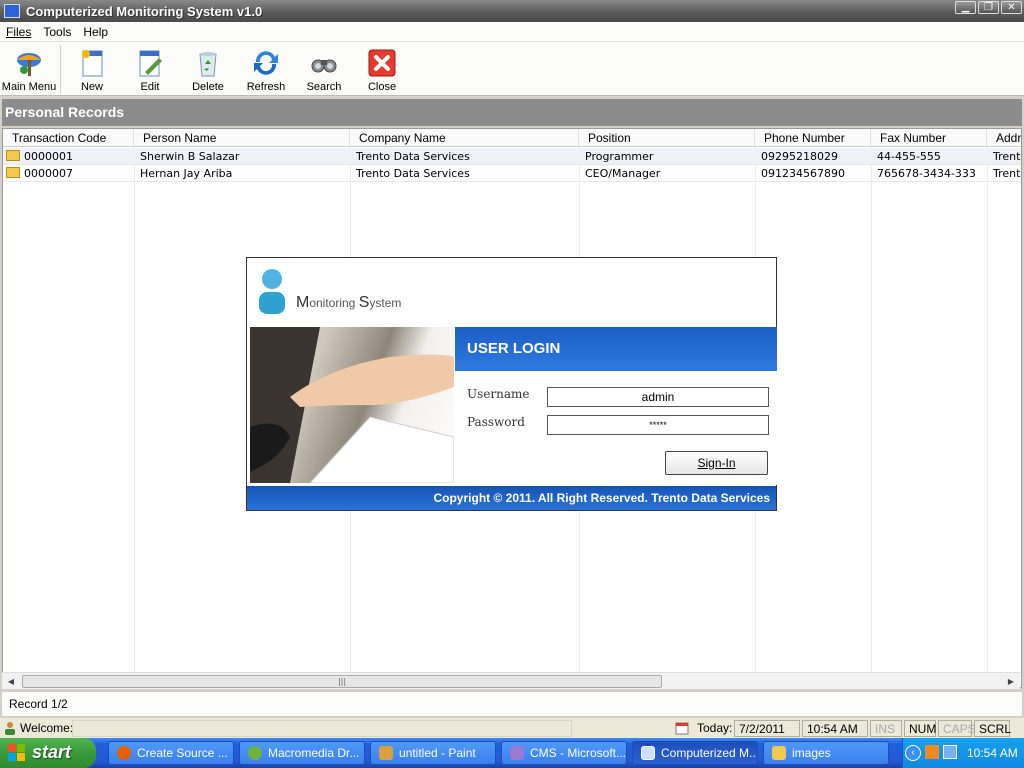  Describe the element at coordinates (11, 681) in the screenshot. I see `scroll-left-arrow: ◀` at that location.